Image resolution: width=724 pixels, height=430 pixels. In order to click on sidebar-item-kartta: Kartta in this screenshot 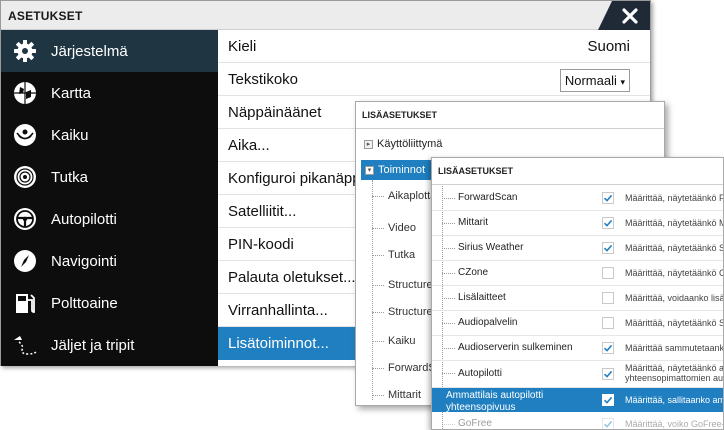, I will do `click(109, 93)`.